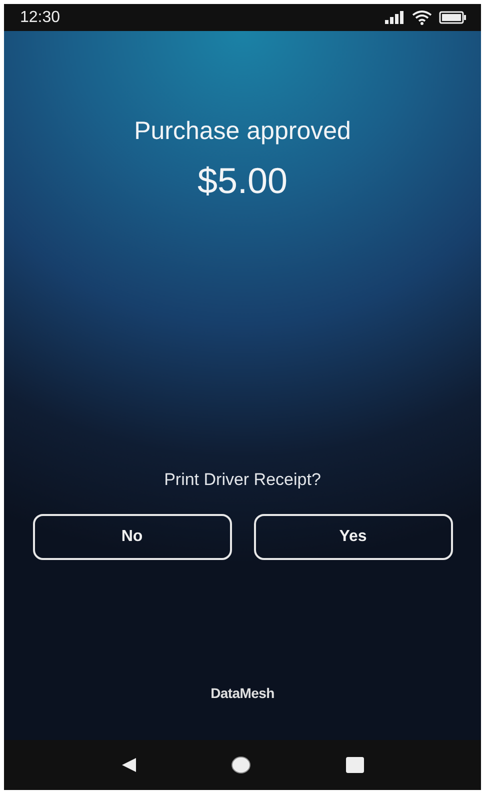 Image resolution: width=486 pixels, height=795 pixels. What do you see at coordinates (129, 765) in the screenshot?
I see `back-icon` at bounding box center [129, 765].